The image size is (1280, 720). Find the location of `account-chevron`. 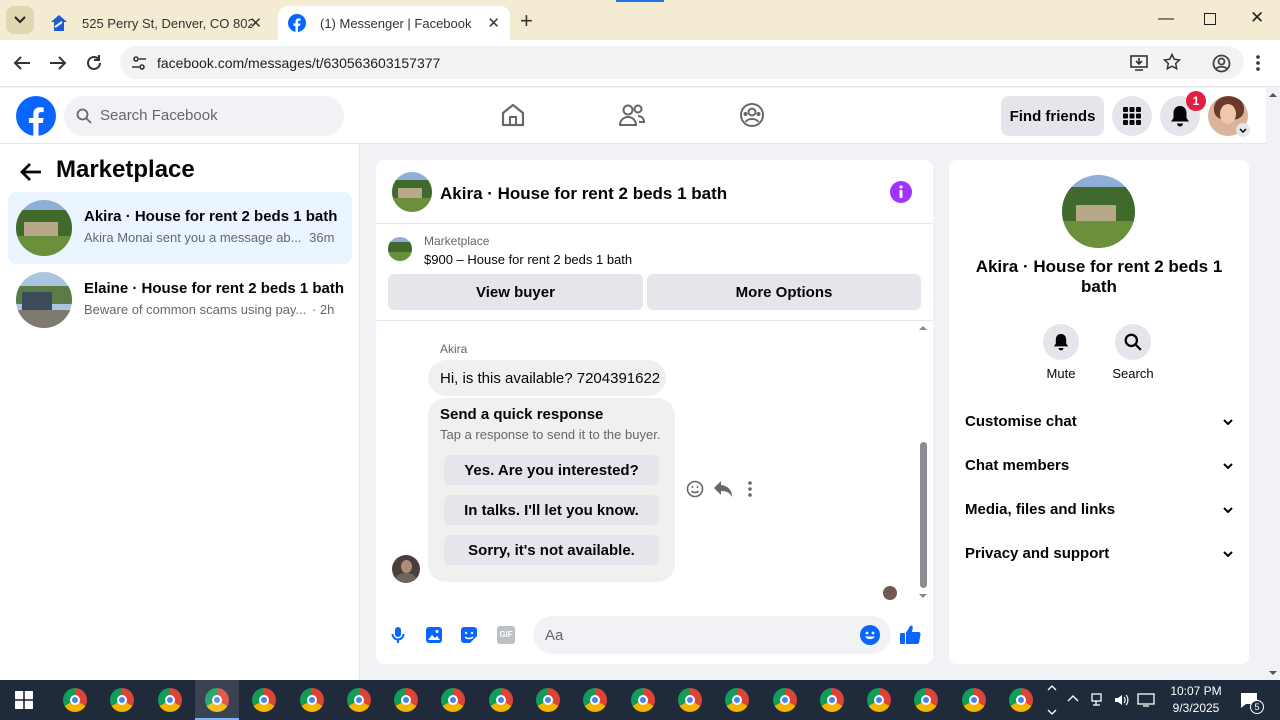

account-chevron is located at coordinates (1243, 130).